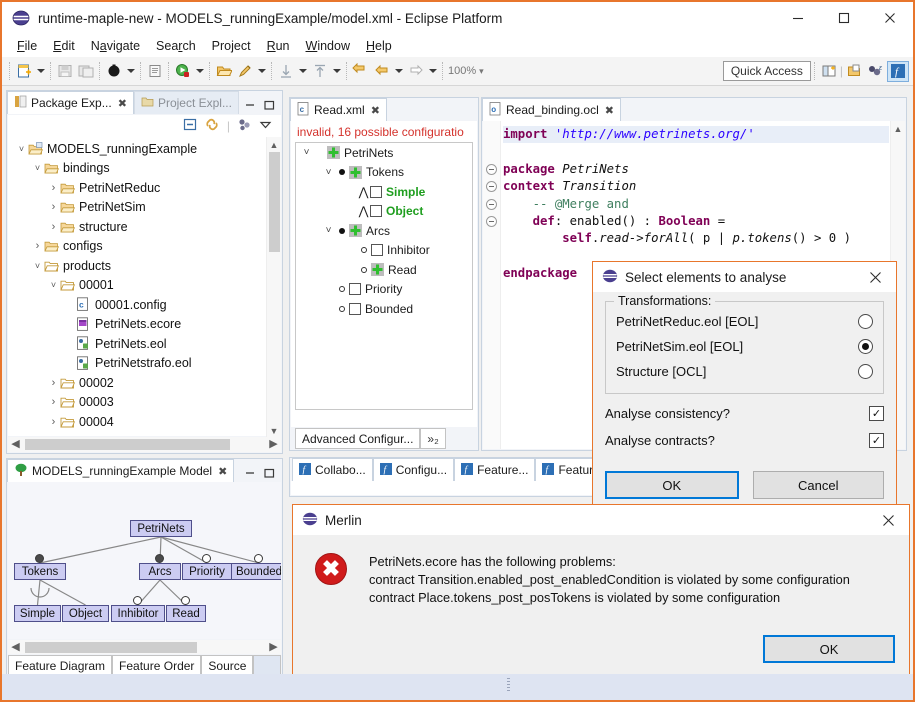 The image size is (915, 702). What do you see at coordinates (278, 46) in the screenshot?
I see `menu-run: Run` at bounding box center [278, 46].